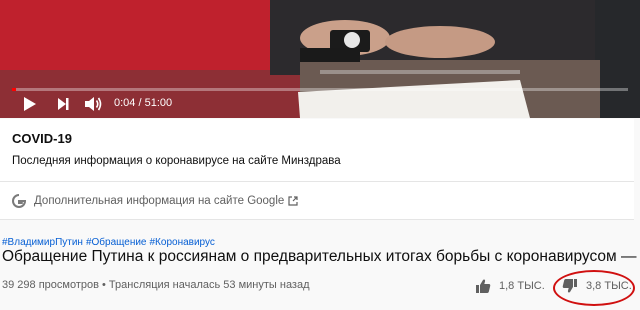  I want to click on progress-bar, so click(320, 89).